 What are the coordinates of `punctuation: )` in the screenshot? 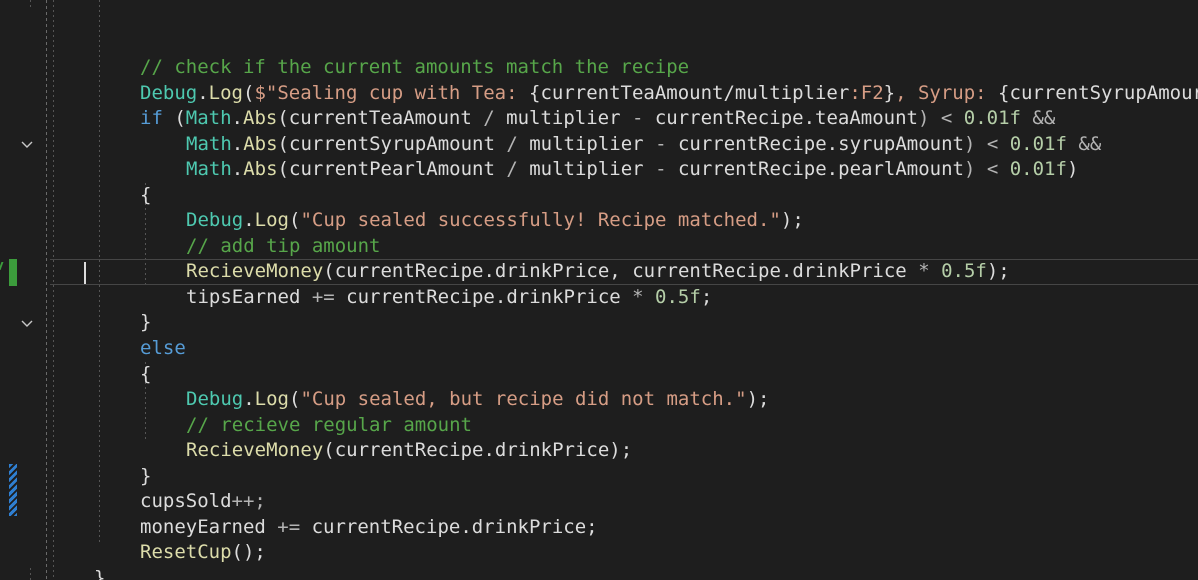 It's located at (1072, 168).